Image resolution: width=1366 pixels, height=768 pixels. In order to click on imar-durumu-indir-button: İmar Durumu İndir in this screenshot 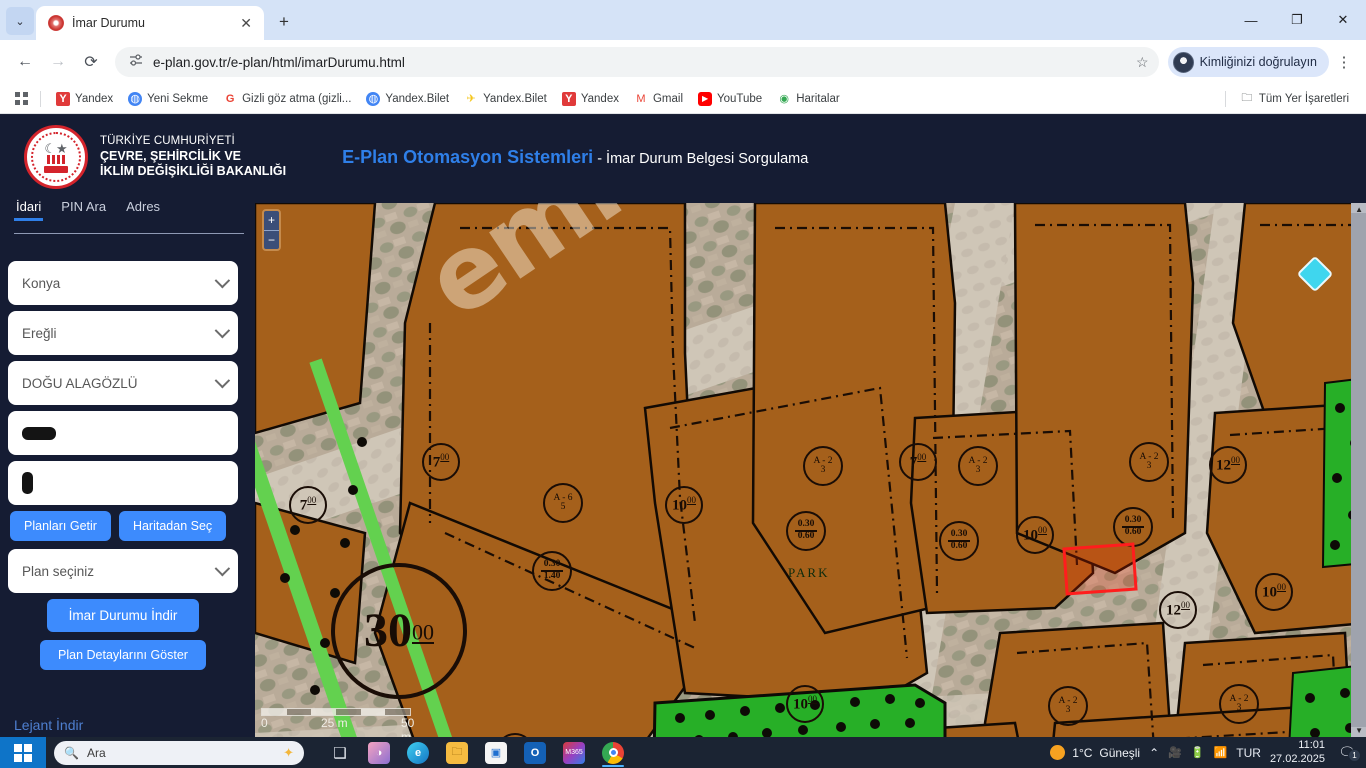, I will do `click(123, 615)`.